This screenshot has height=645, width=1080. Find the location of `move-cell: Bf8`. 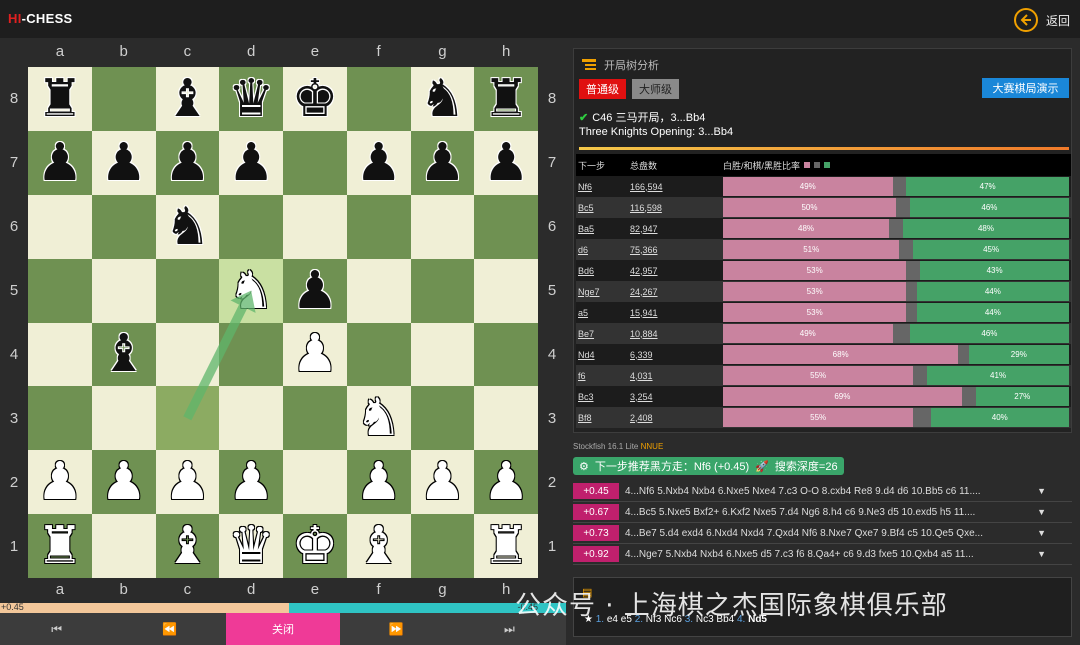

move-cell: Bf8 is located at coordinates (603, 418).